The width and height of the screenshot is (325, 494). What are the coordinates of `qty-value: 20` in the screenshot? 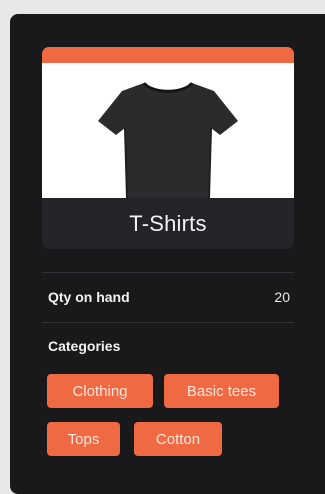 It's located at (282, 297).